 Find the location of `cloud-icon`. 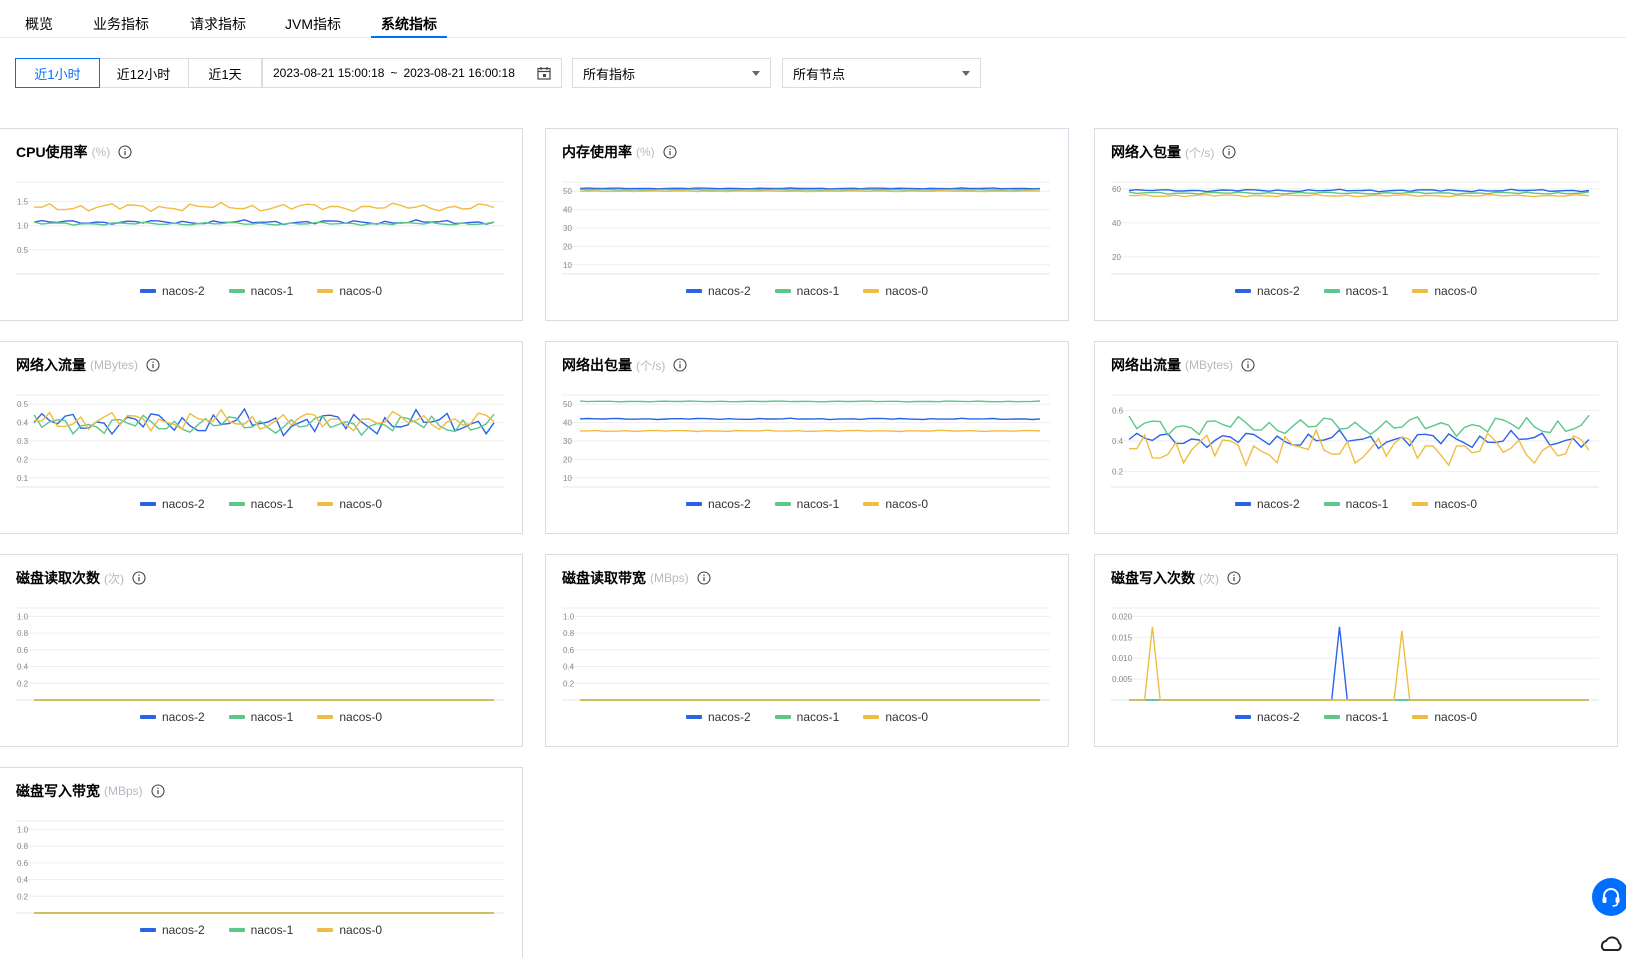

cloud-icon is located at coordinates (1612, 944).